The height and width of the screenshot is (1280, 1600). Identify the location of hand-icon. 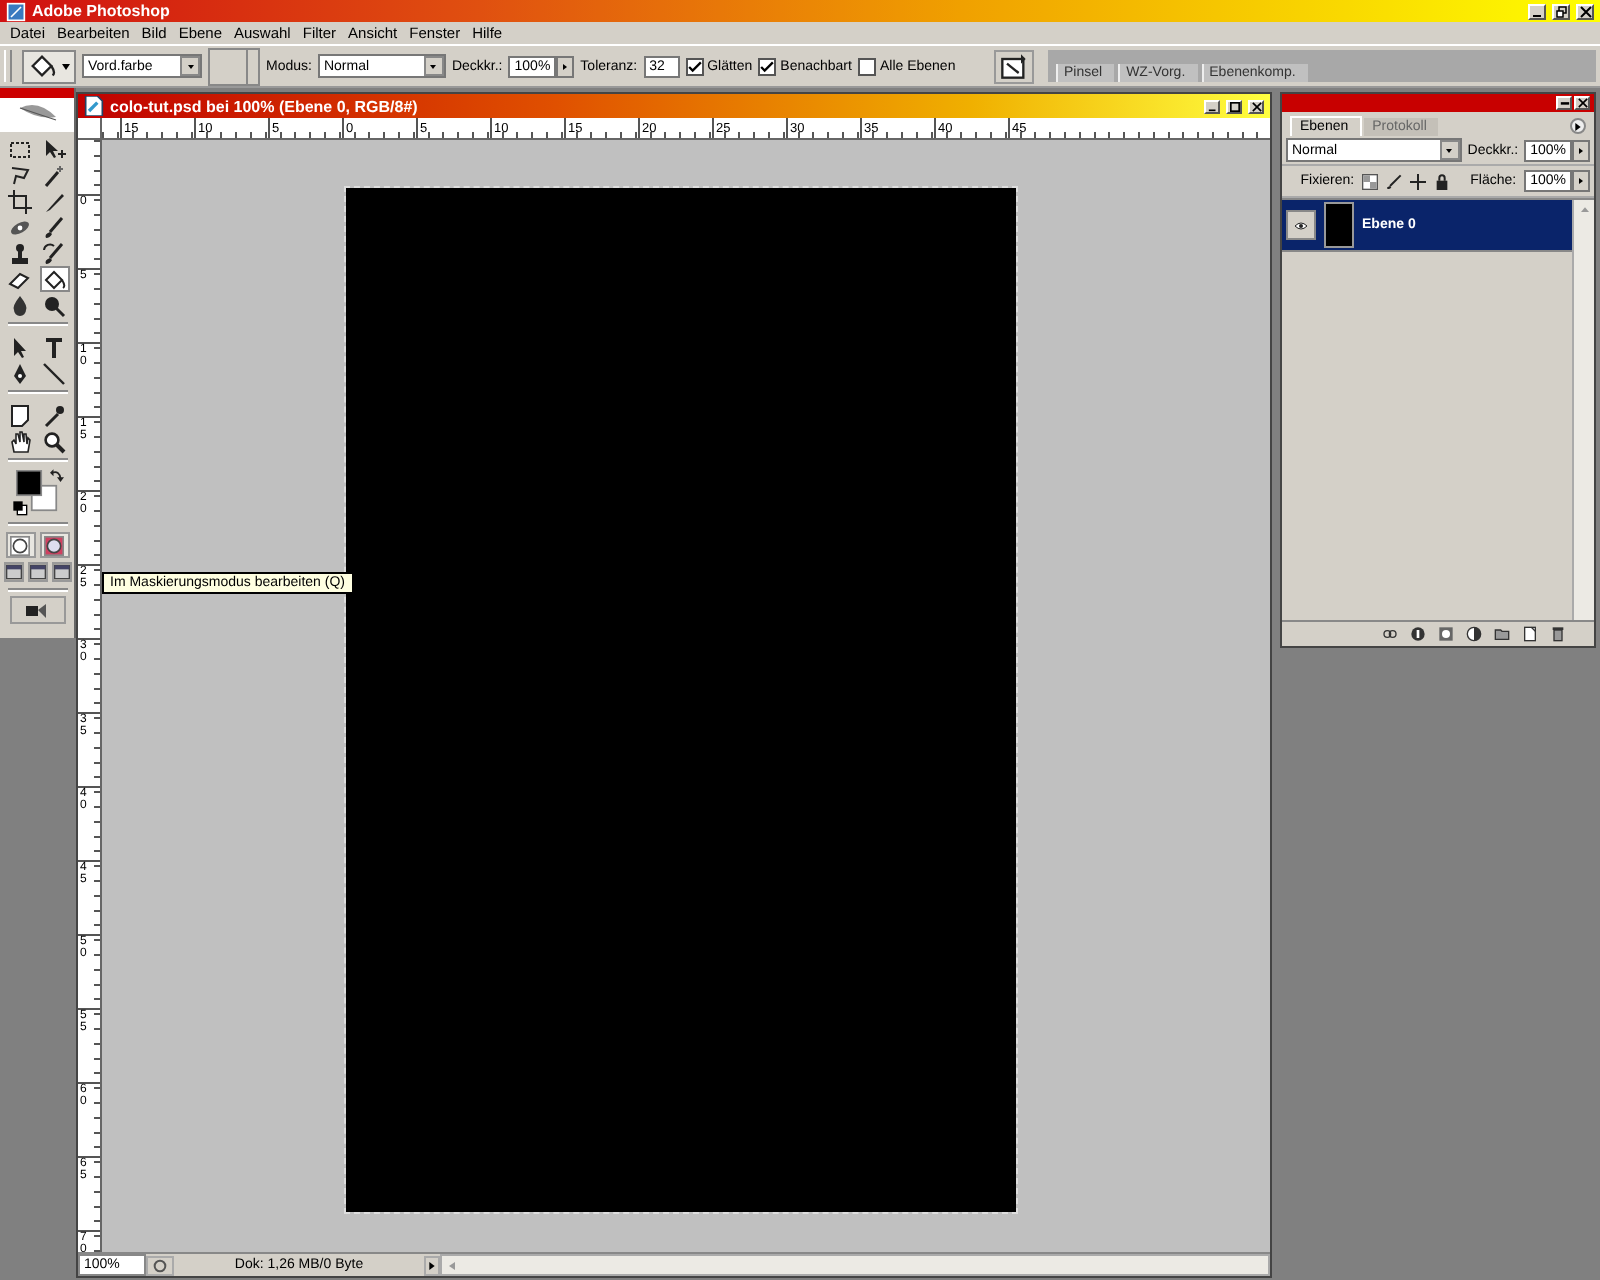
(20, 441).